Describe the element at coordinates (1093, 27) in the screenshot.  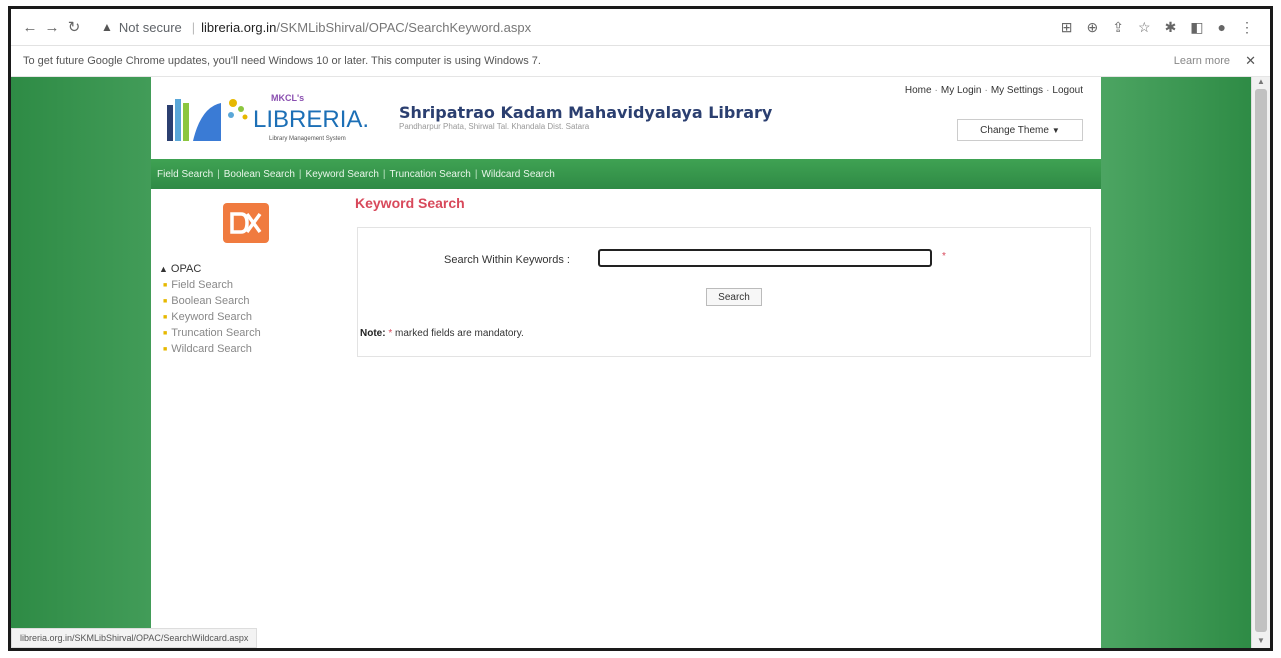
I see `zoom-icon: ⊕` at that location.